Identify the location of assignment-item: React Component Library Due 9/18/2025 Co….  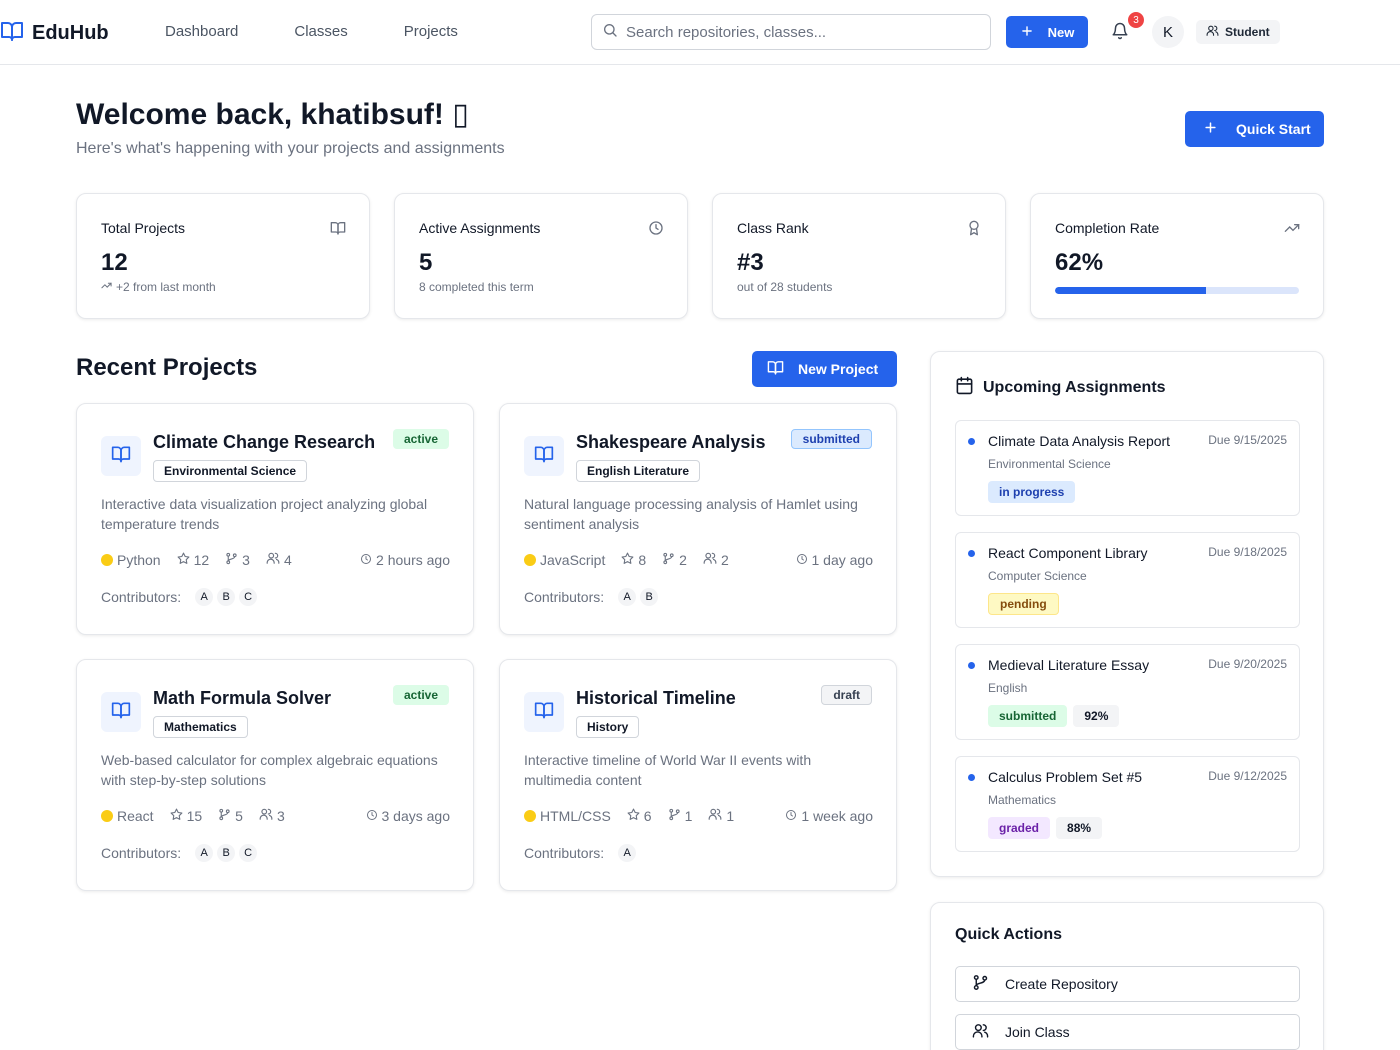
(1127, 580).